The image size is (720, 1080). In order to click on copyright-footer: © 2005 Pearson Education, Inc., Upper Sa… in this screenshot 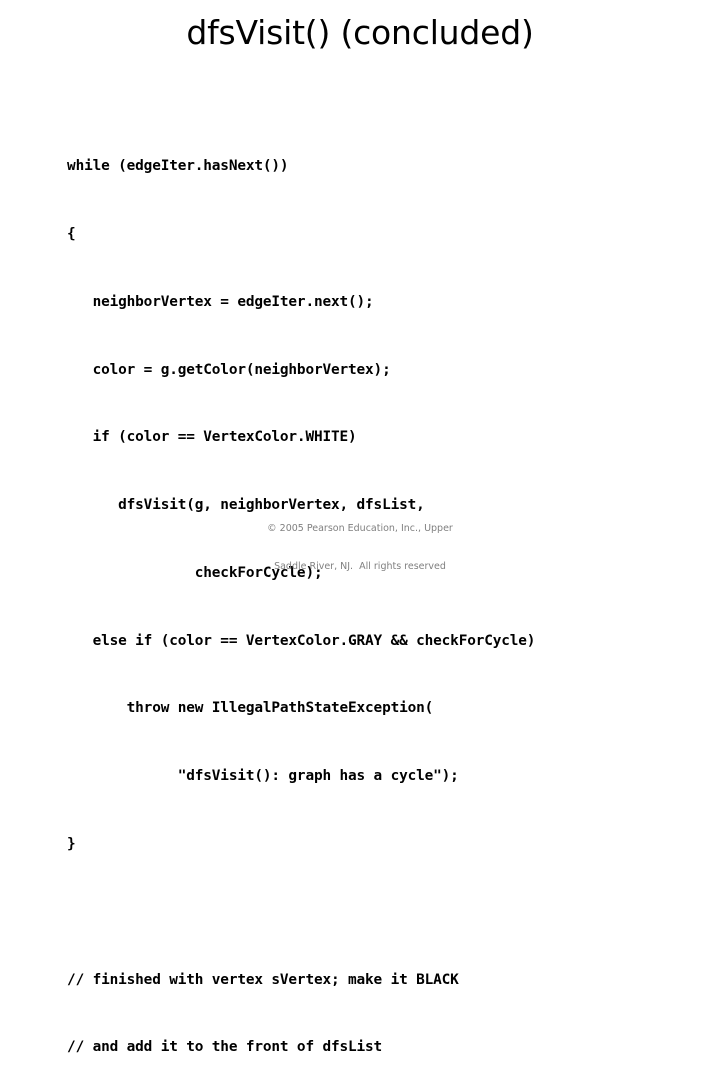, I will do `click(360, 548)`.